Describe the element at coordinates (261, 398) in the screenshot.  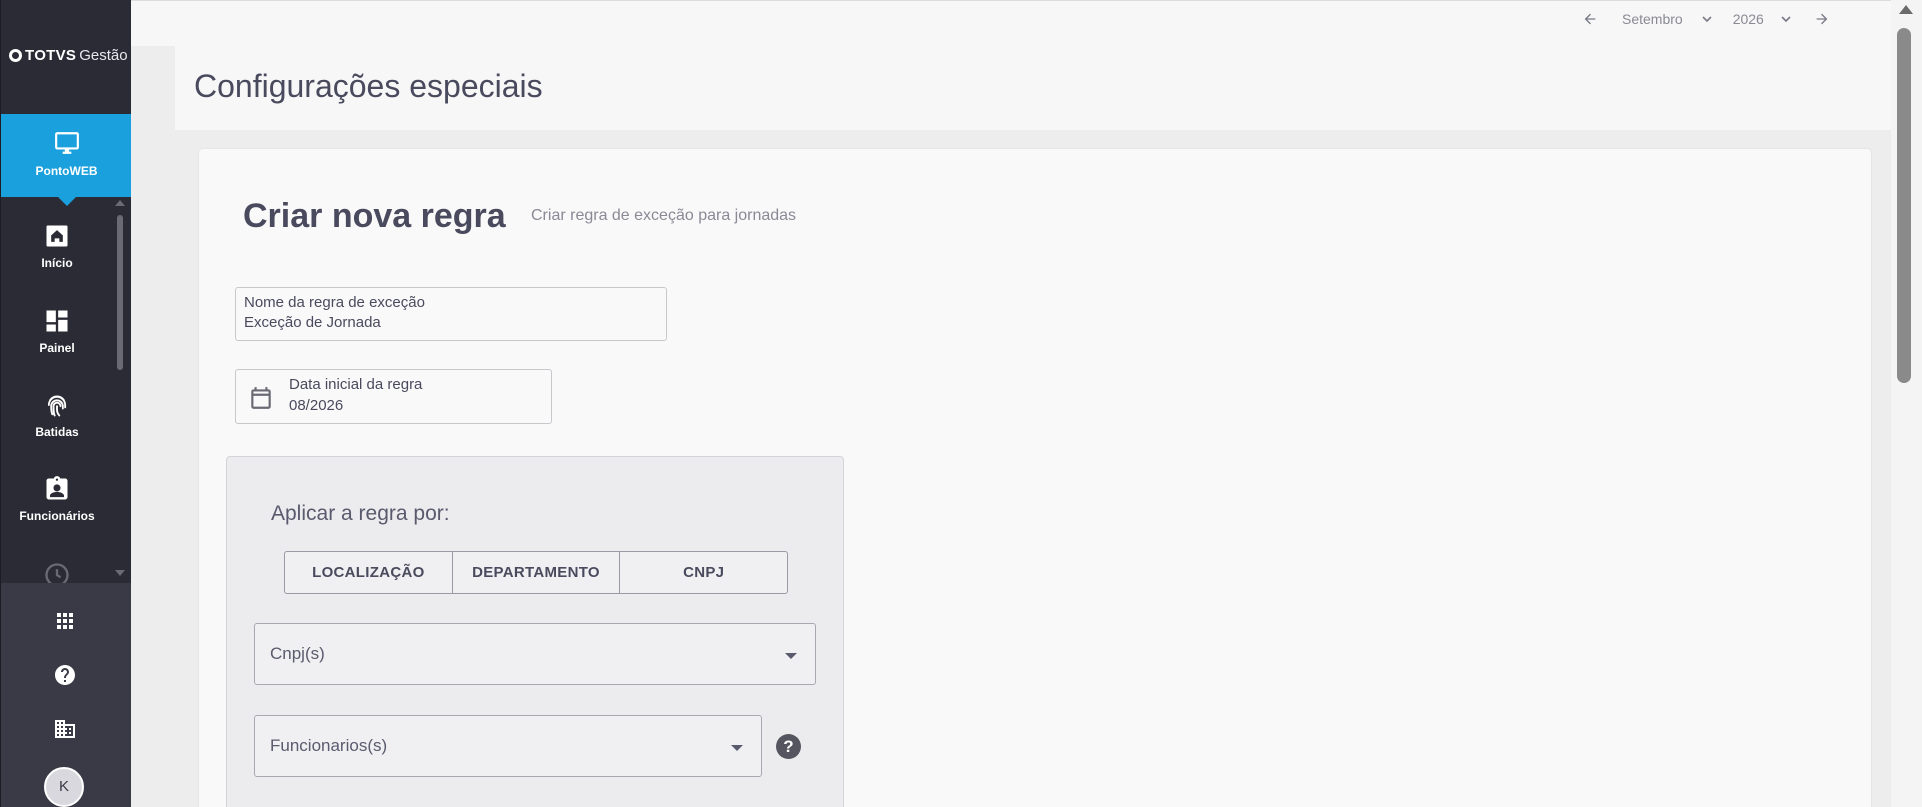
I see `calendar-icon` at that location.